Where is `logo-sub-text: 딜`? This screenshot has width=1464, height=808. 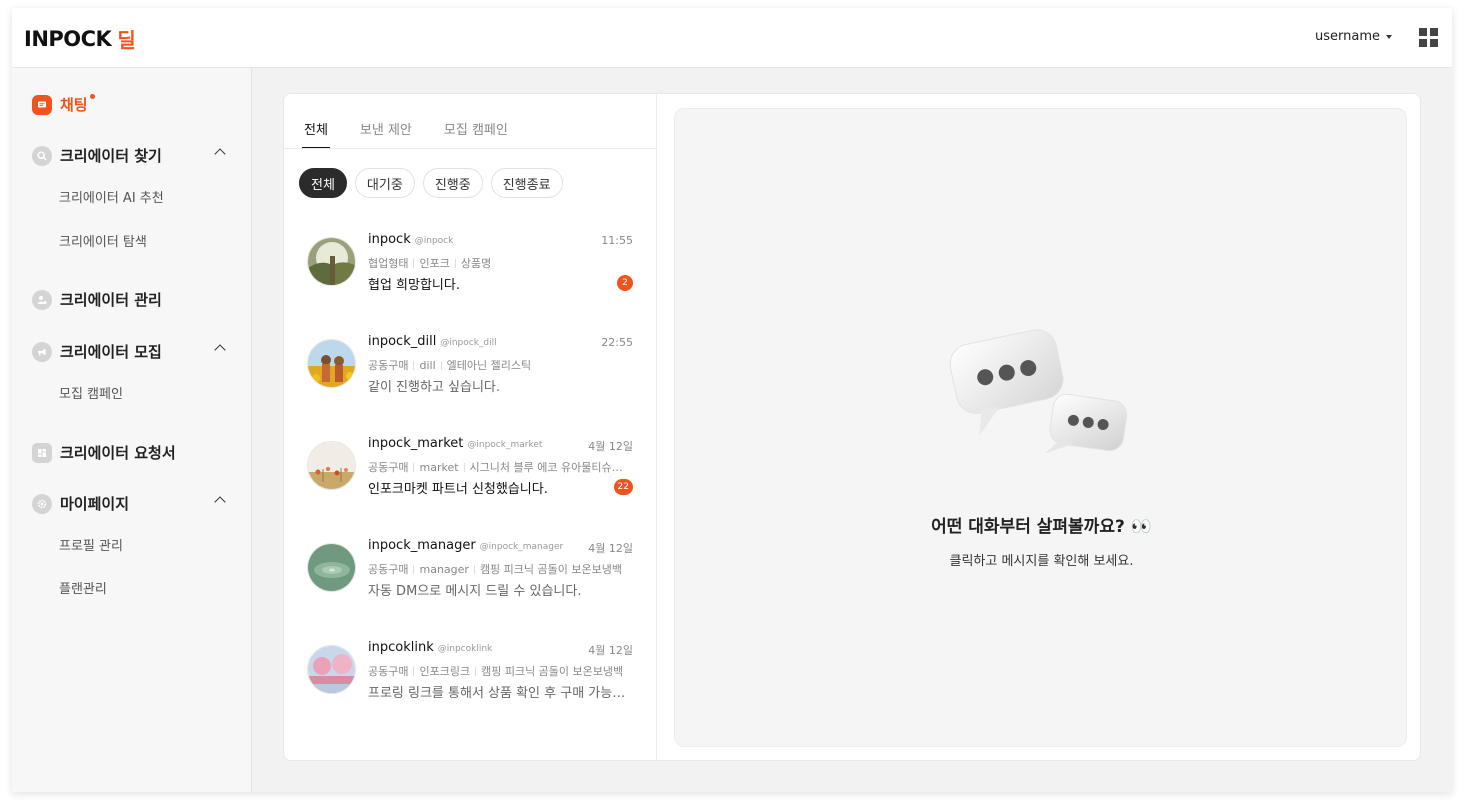 logo-sub-text: 딜 is located at coordinates (126, 40).